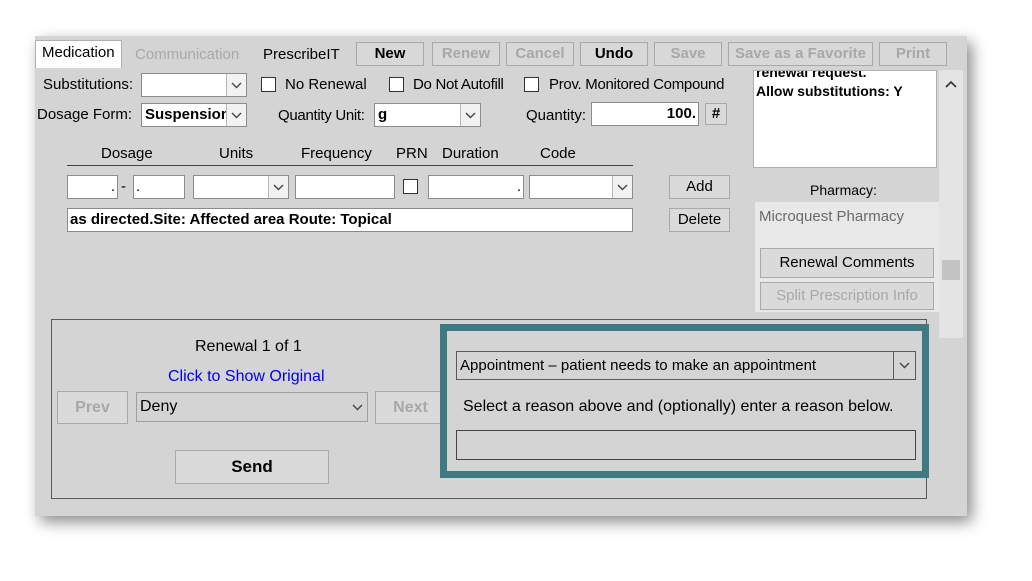  Describe the element at coordinates (248, 346) in the screenshot. I see `renewal-counter: Renewal 1 of 1` at that location.